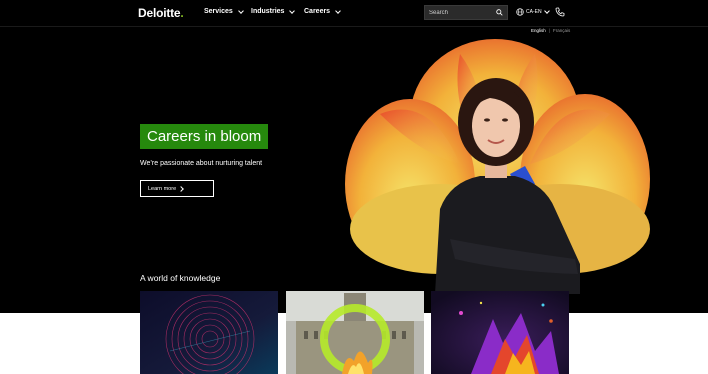 The height and width of the screenshot is (374, 708). I want to click on search-box, so click(466, 12).